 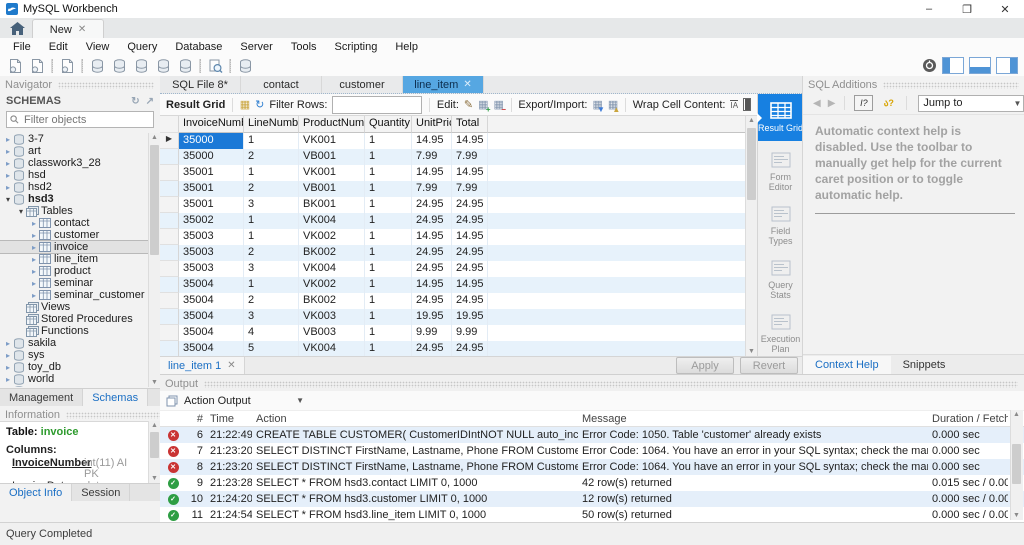 What do you see at coordinates (185, 66) in the screenshot?
I see `create-function-icon` at bounding box center [185, 66].